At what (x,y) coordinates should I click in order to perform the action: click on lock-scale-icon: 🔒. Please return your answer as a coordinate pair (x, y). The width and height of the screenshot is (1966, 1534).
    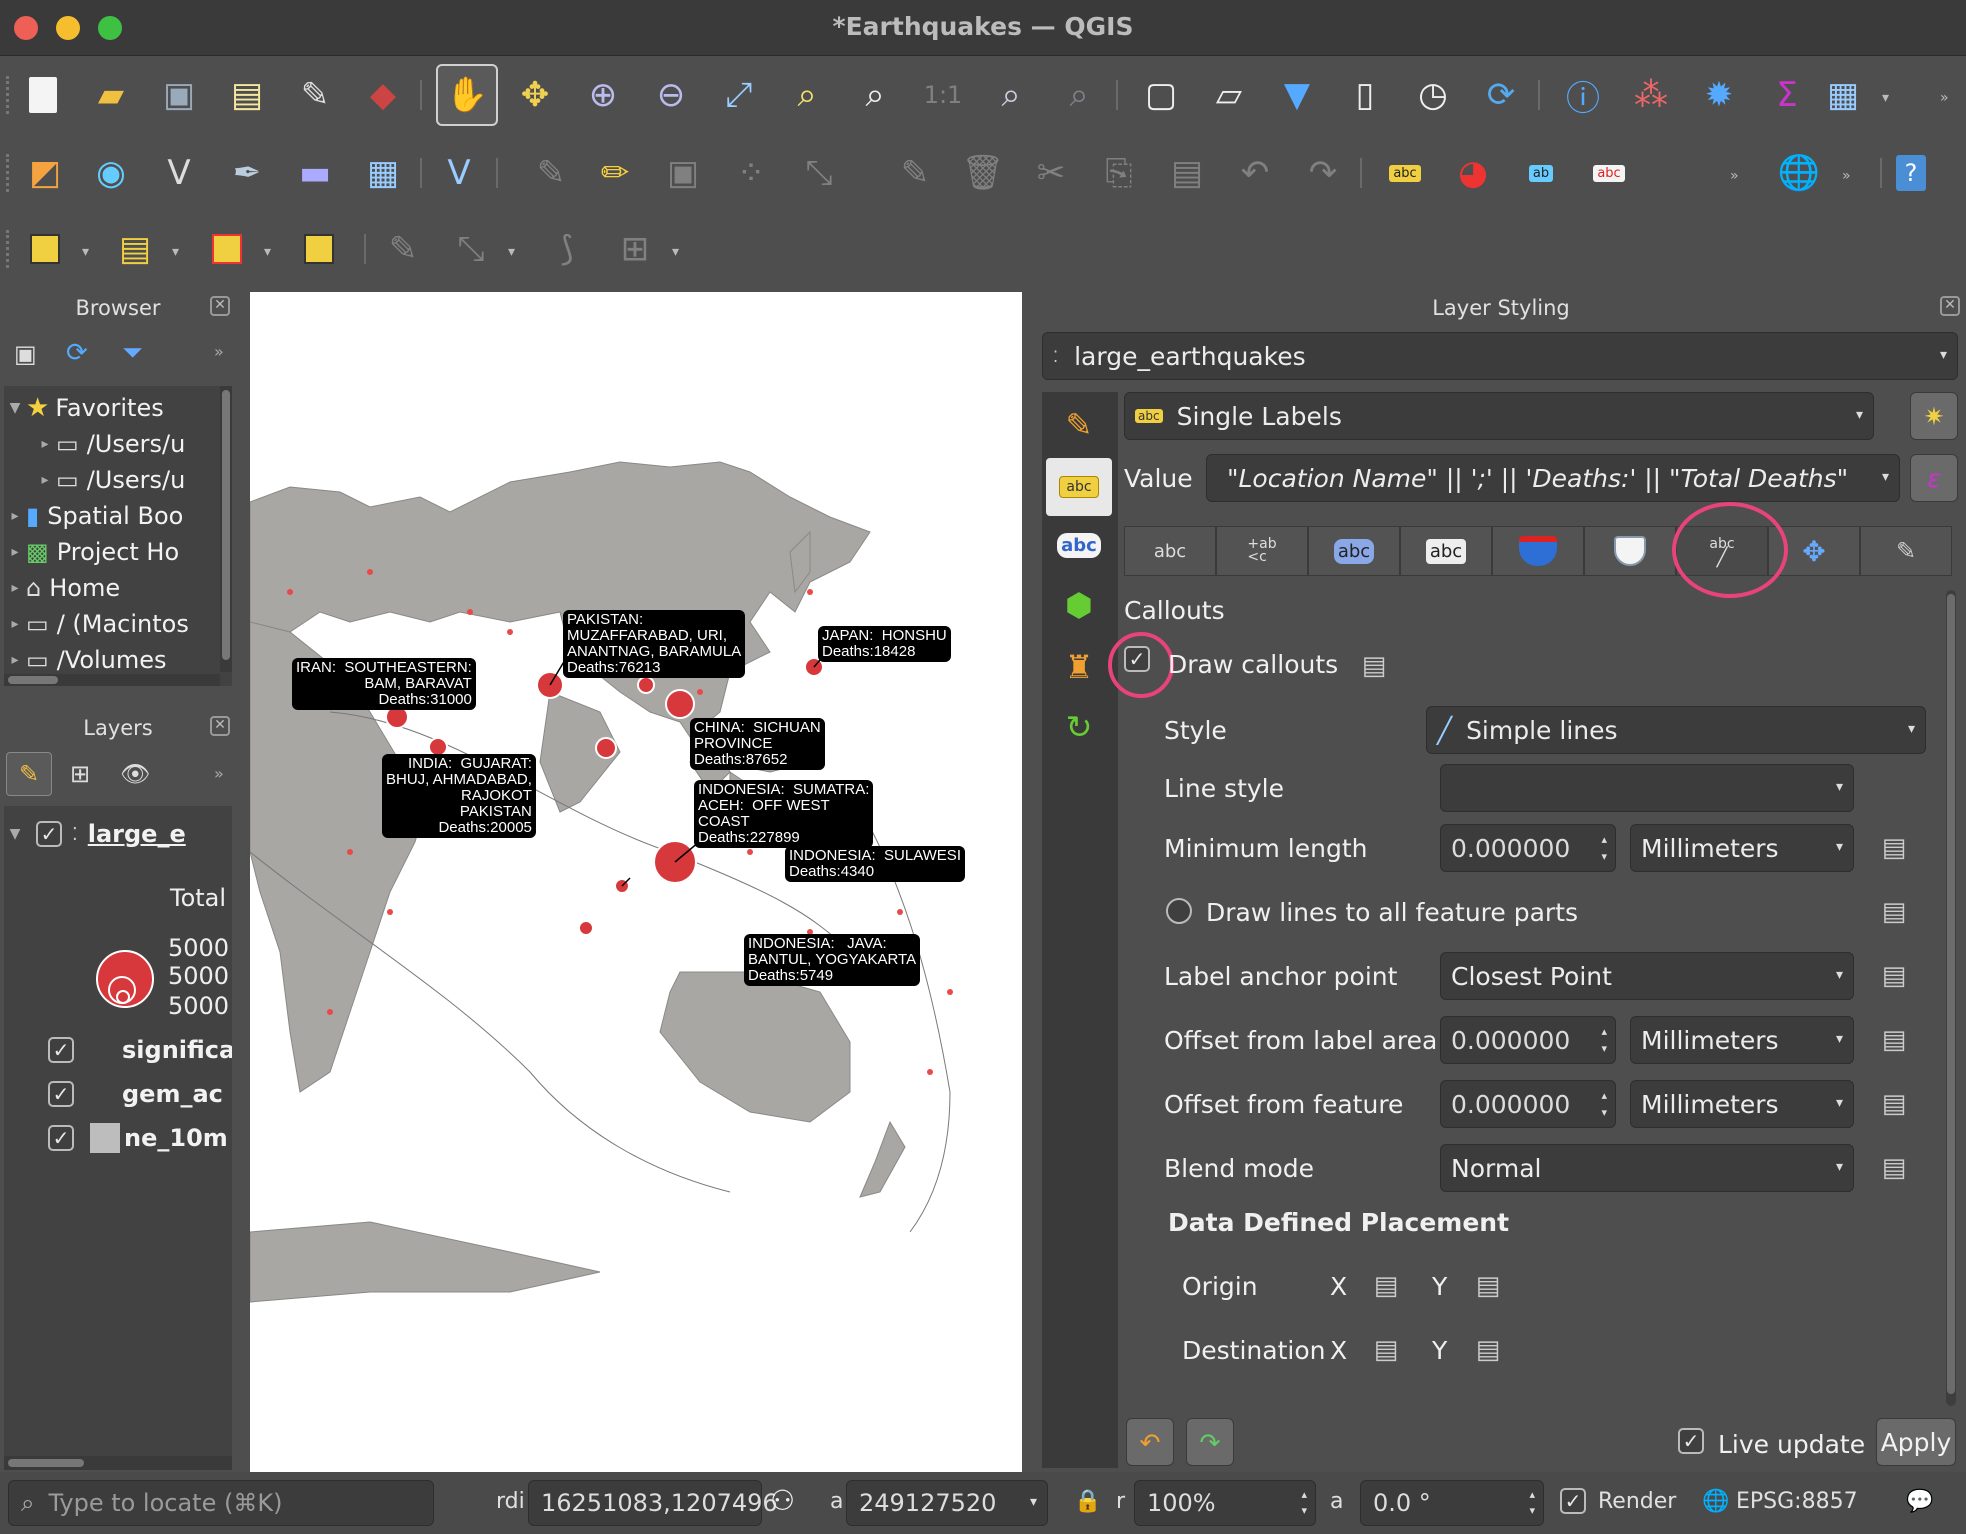
    Looking at the image, I should click on (1087, 1501).